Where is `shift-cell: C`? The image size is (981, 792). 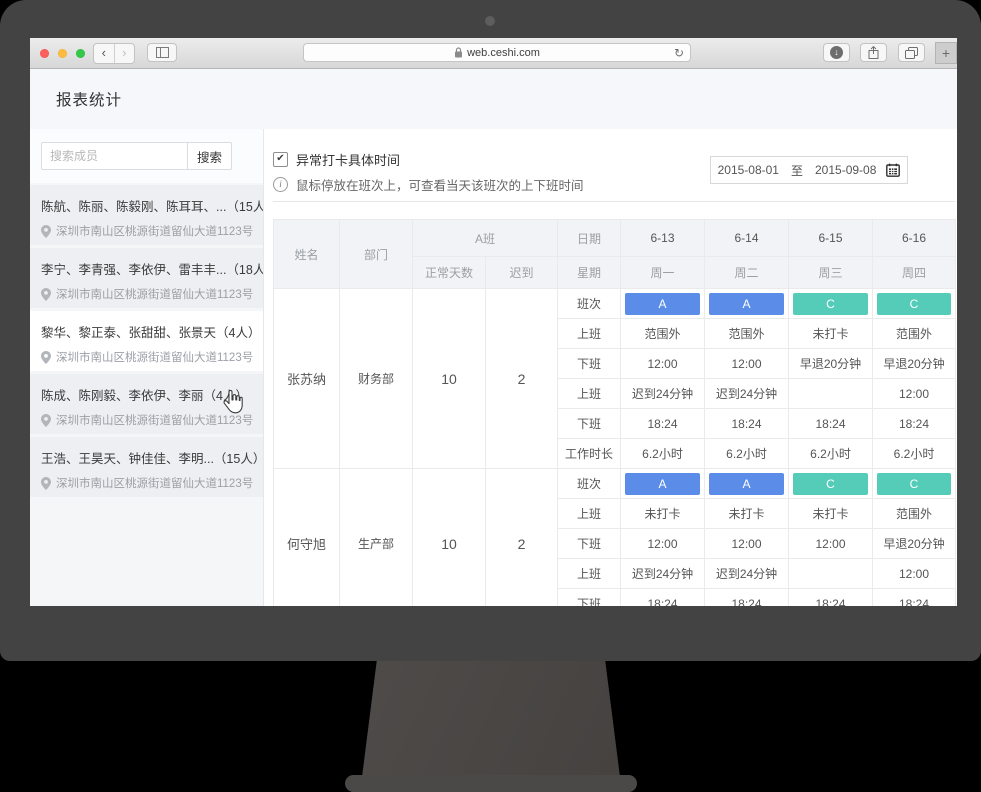 shift-cell: C is located at coordinates (831, 303).